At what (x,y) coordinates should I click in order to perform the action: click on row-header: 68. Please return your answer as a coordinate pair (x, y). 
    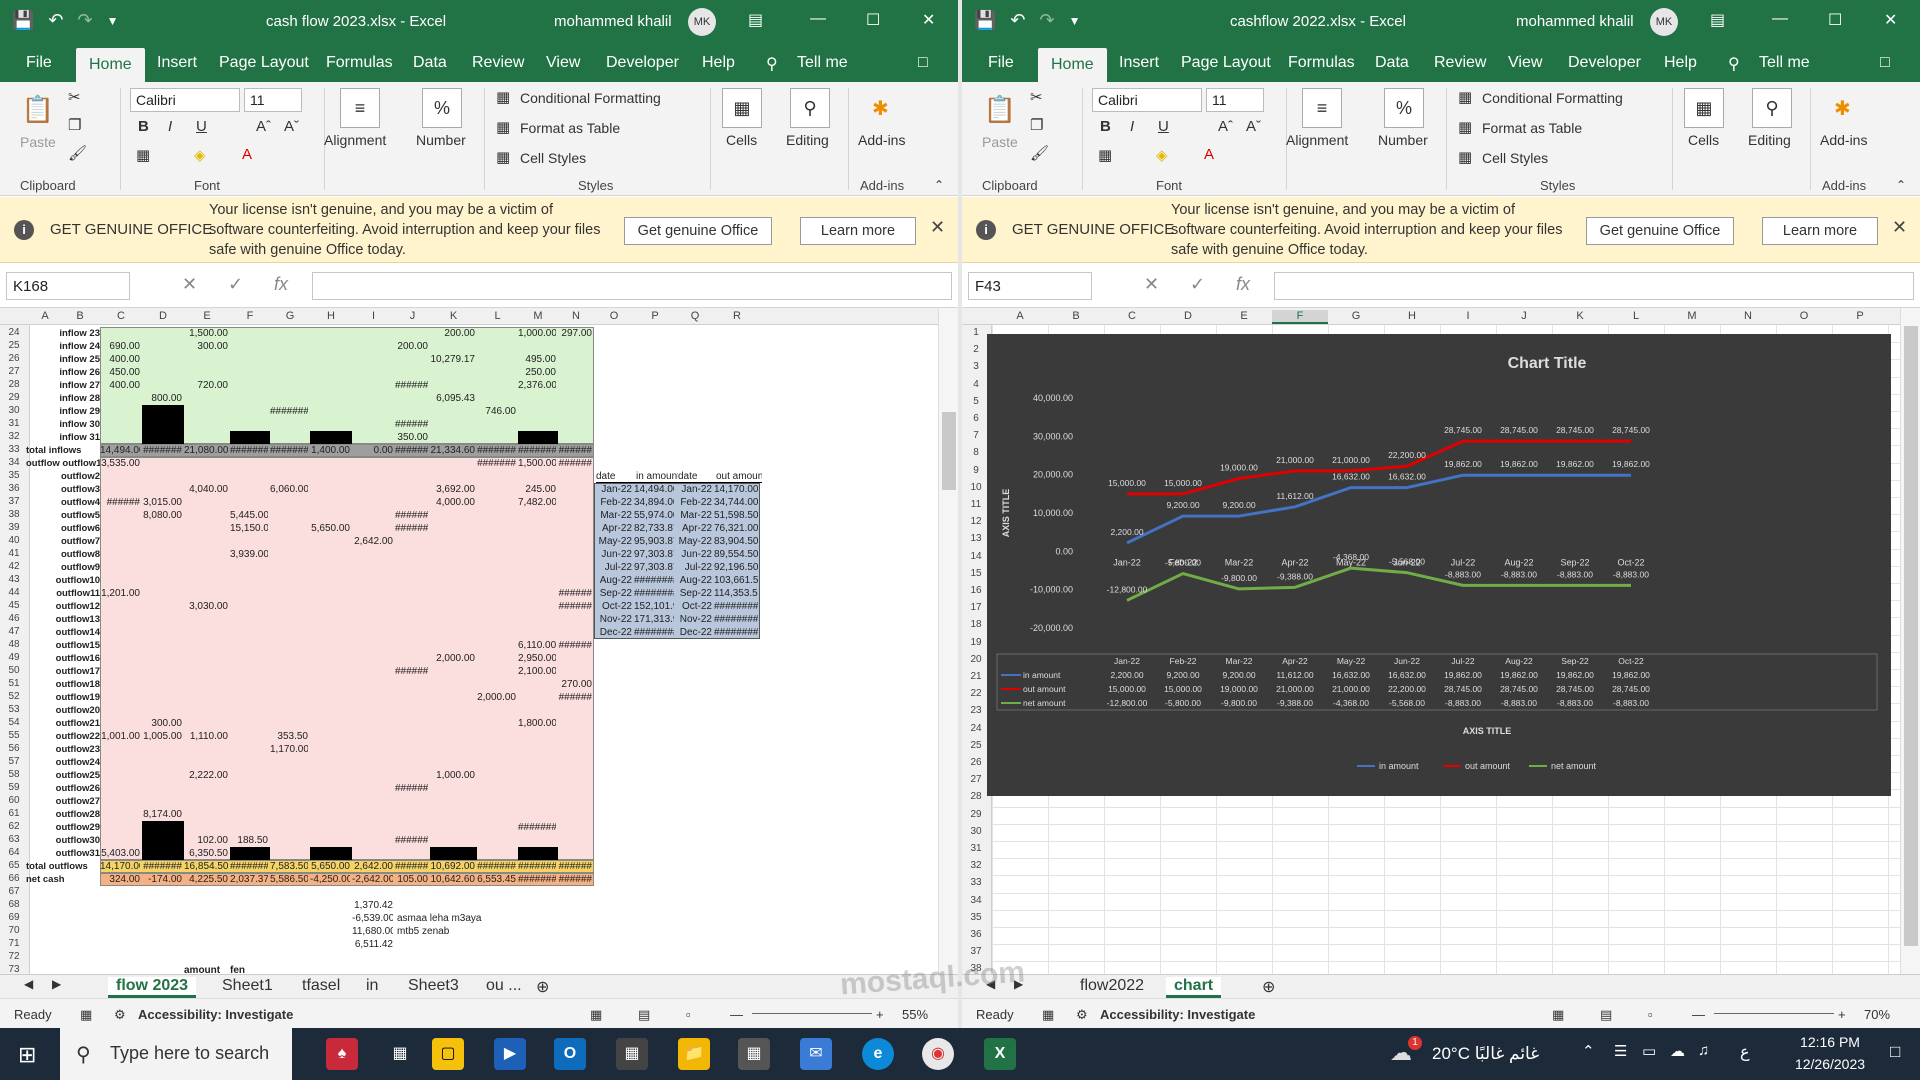
    Looking at the image, I should click on (14, 904).